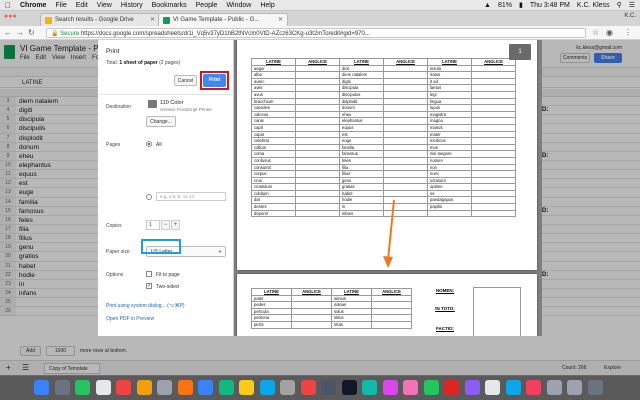  What do you see at coordinates (487, 5) in the screenshot?
I see `wifi-icon: ▲` at bounding box center [487, 5].